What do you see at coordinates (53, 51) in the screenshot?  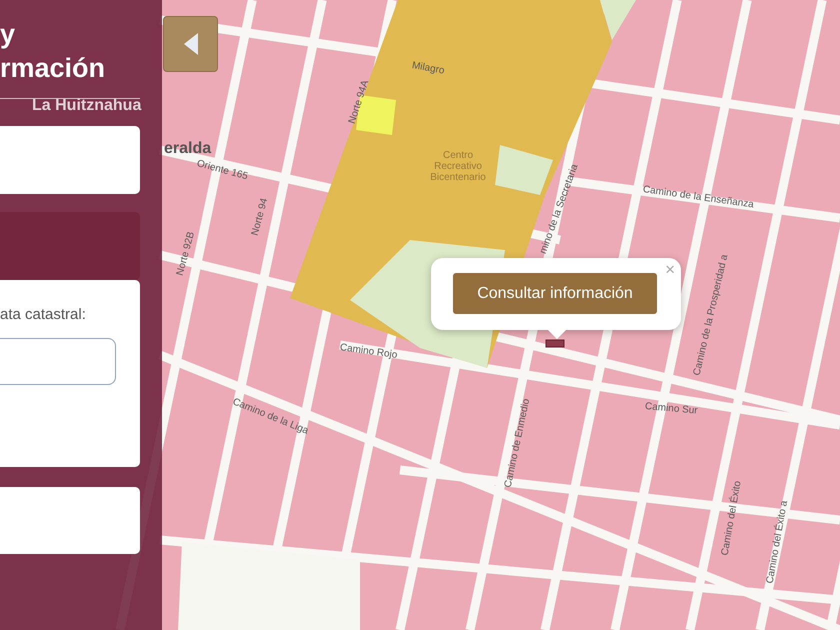 I see `panel-title: y rmación` at bounding box center [53, 51].